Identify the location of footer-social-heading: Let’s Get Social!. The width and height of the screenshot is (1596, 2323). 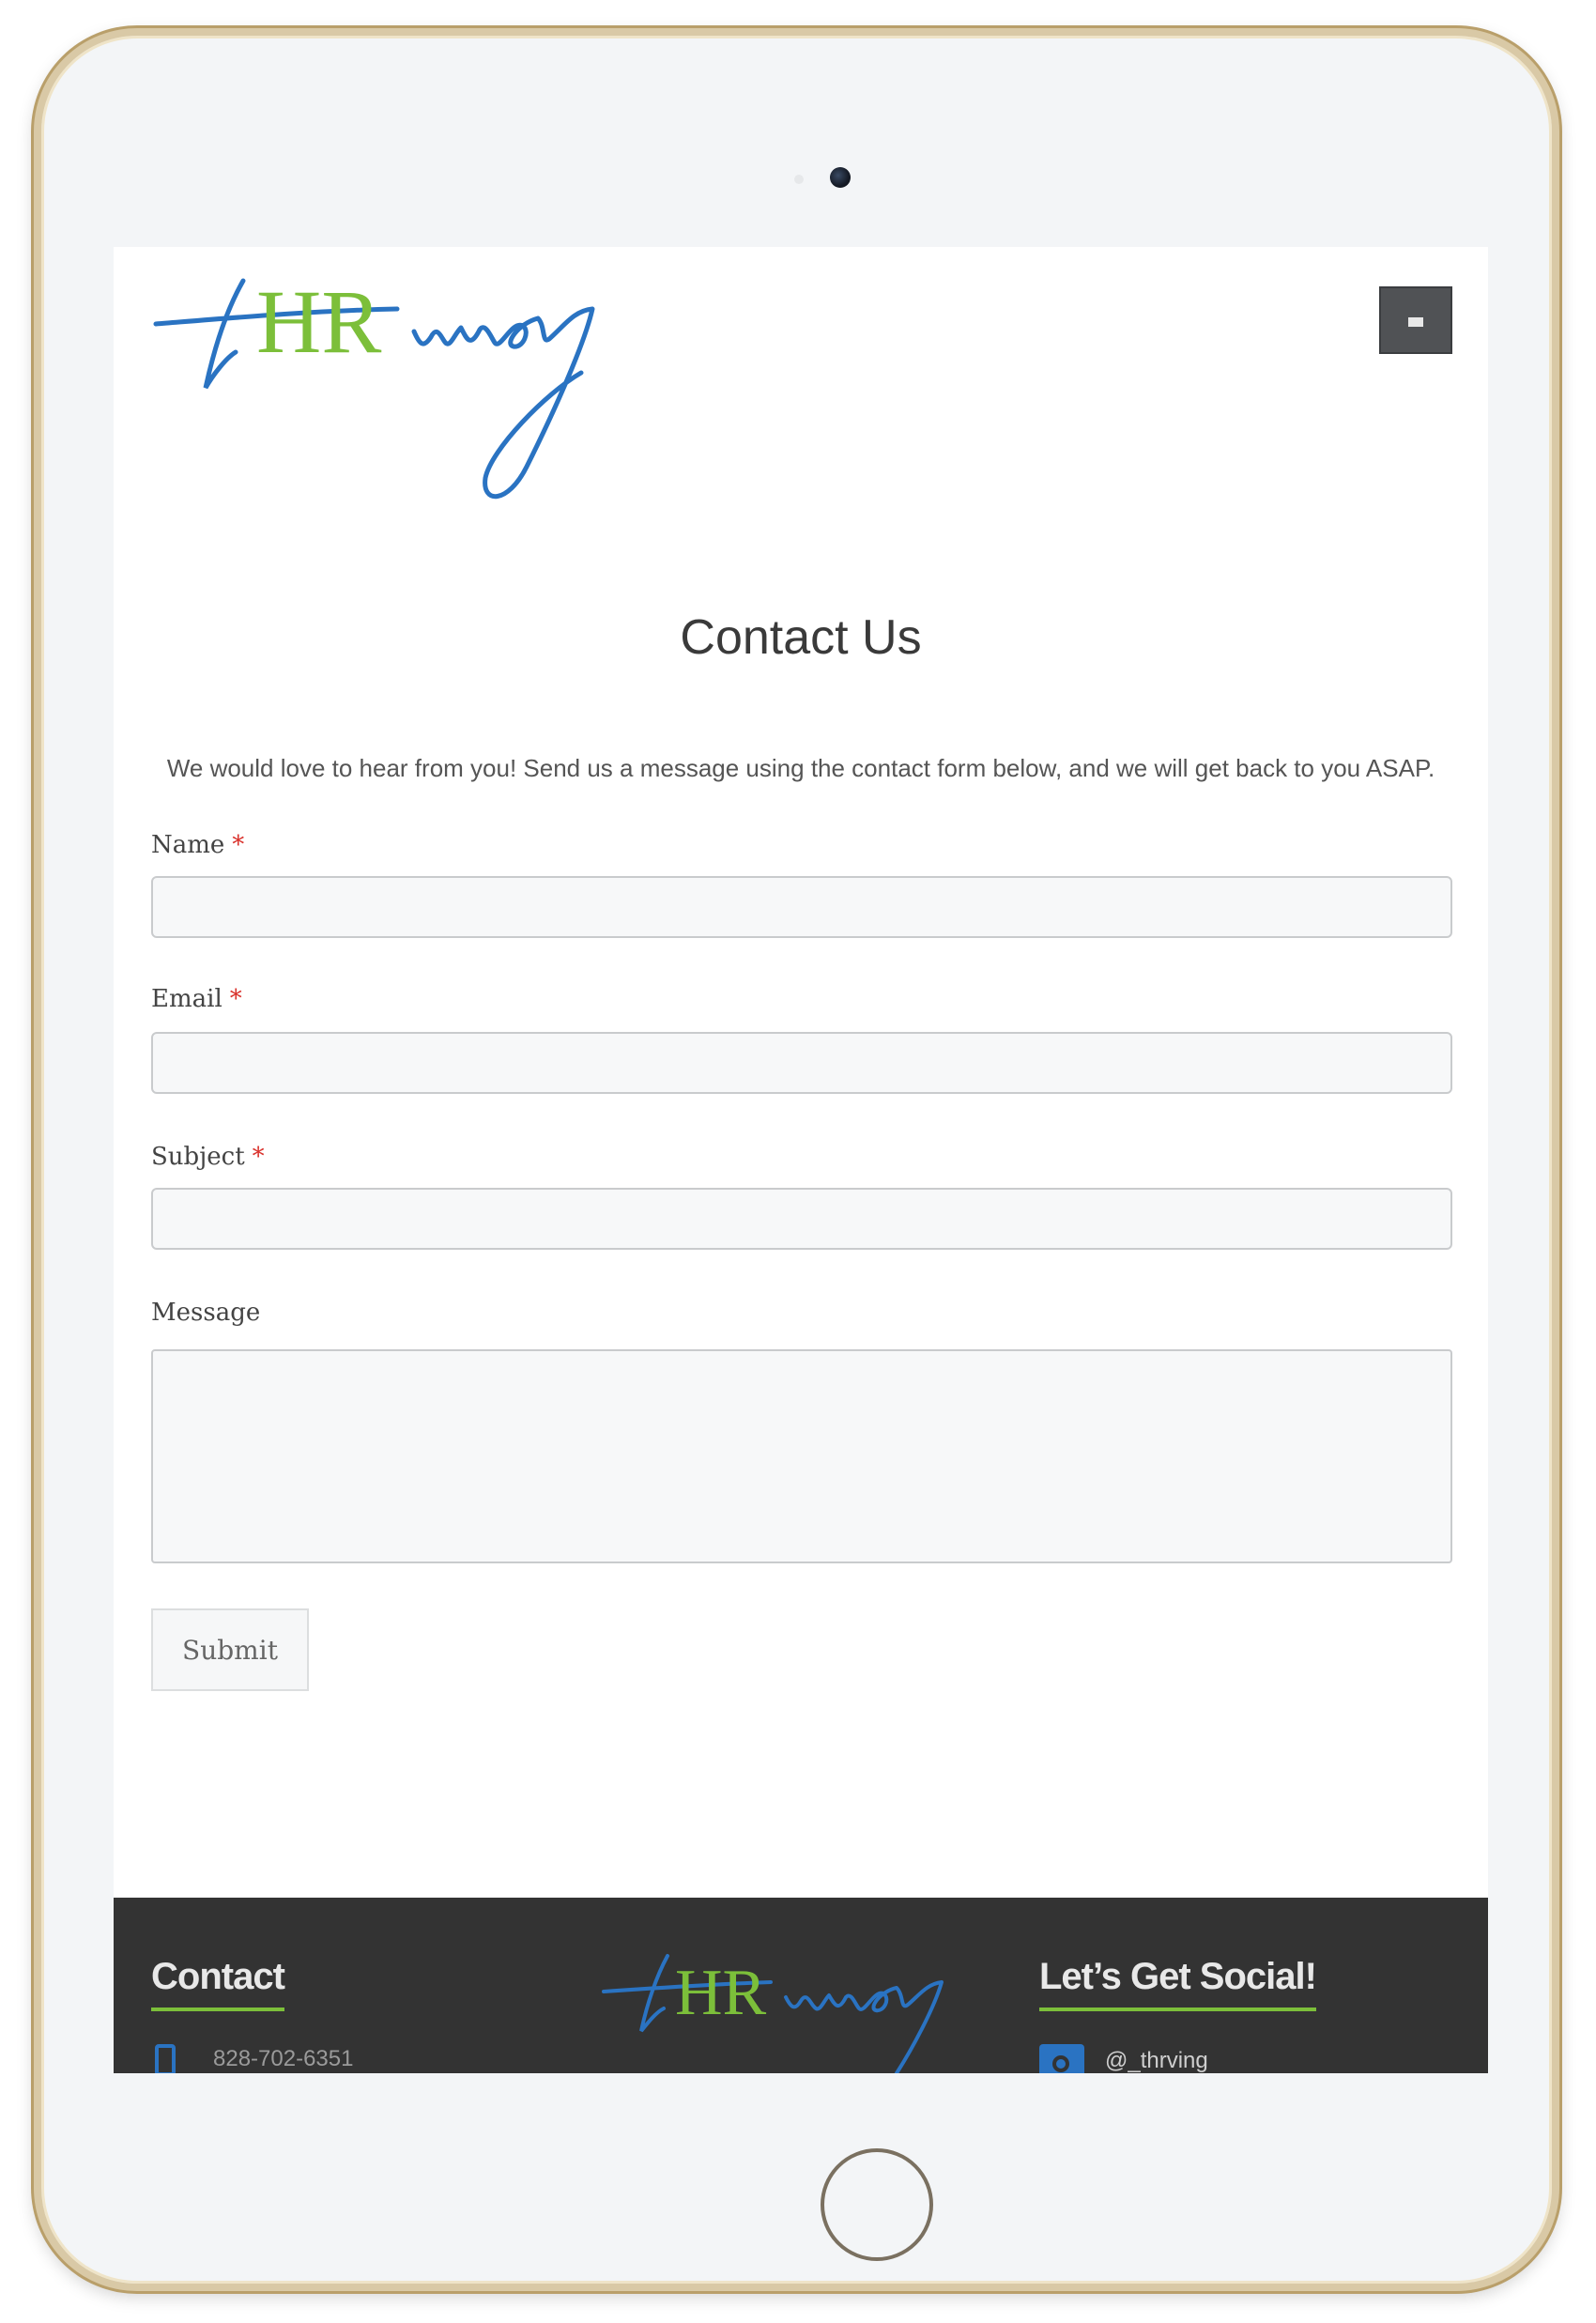
(1178, 1983).